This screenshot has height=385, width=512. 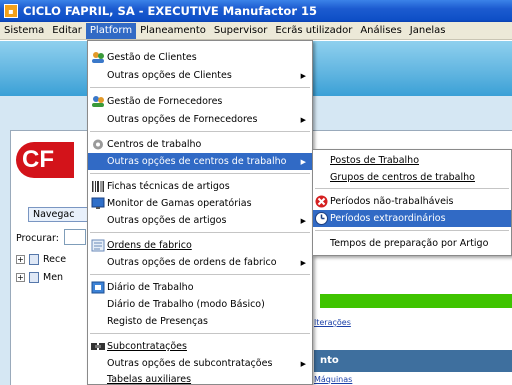 What do you see at coordinates (67, 31) in the screenshot?
I see `menu-editar: Editar` at bounding box center [67, 31].